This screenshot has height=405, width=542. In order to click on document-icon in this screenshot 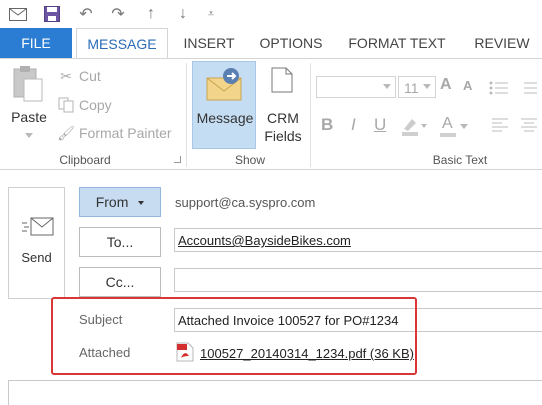, I will do `click(282, 82)`.